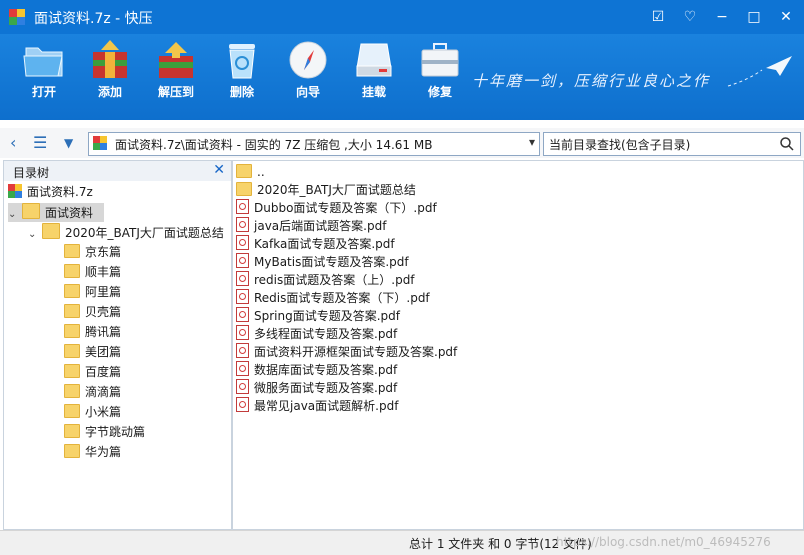  I want to click on list-item-file: Kafka面试专题及答案.pdf, so click(315, 244).